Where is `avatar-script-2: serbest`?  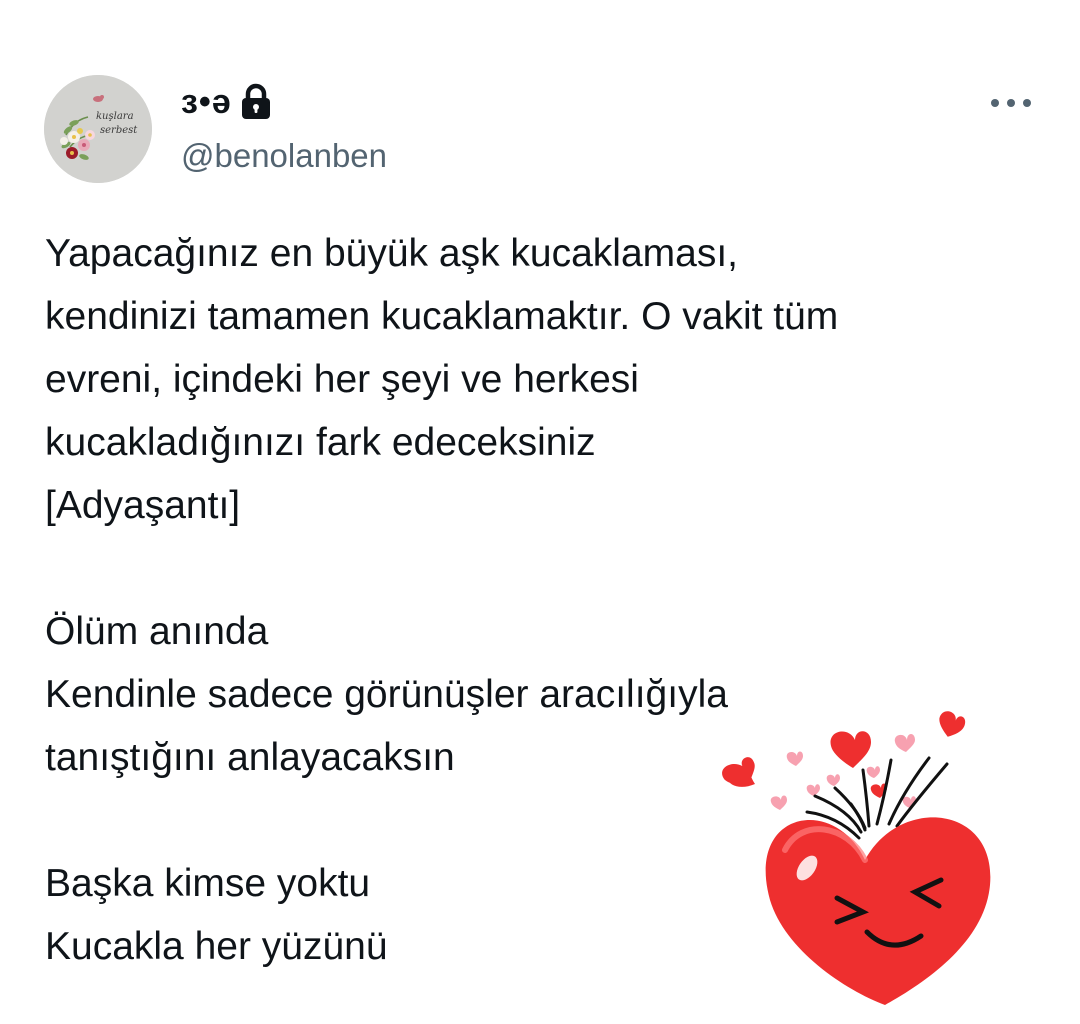
avatar-script-2: serbest is located at coordinates (119, 130).